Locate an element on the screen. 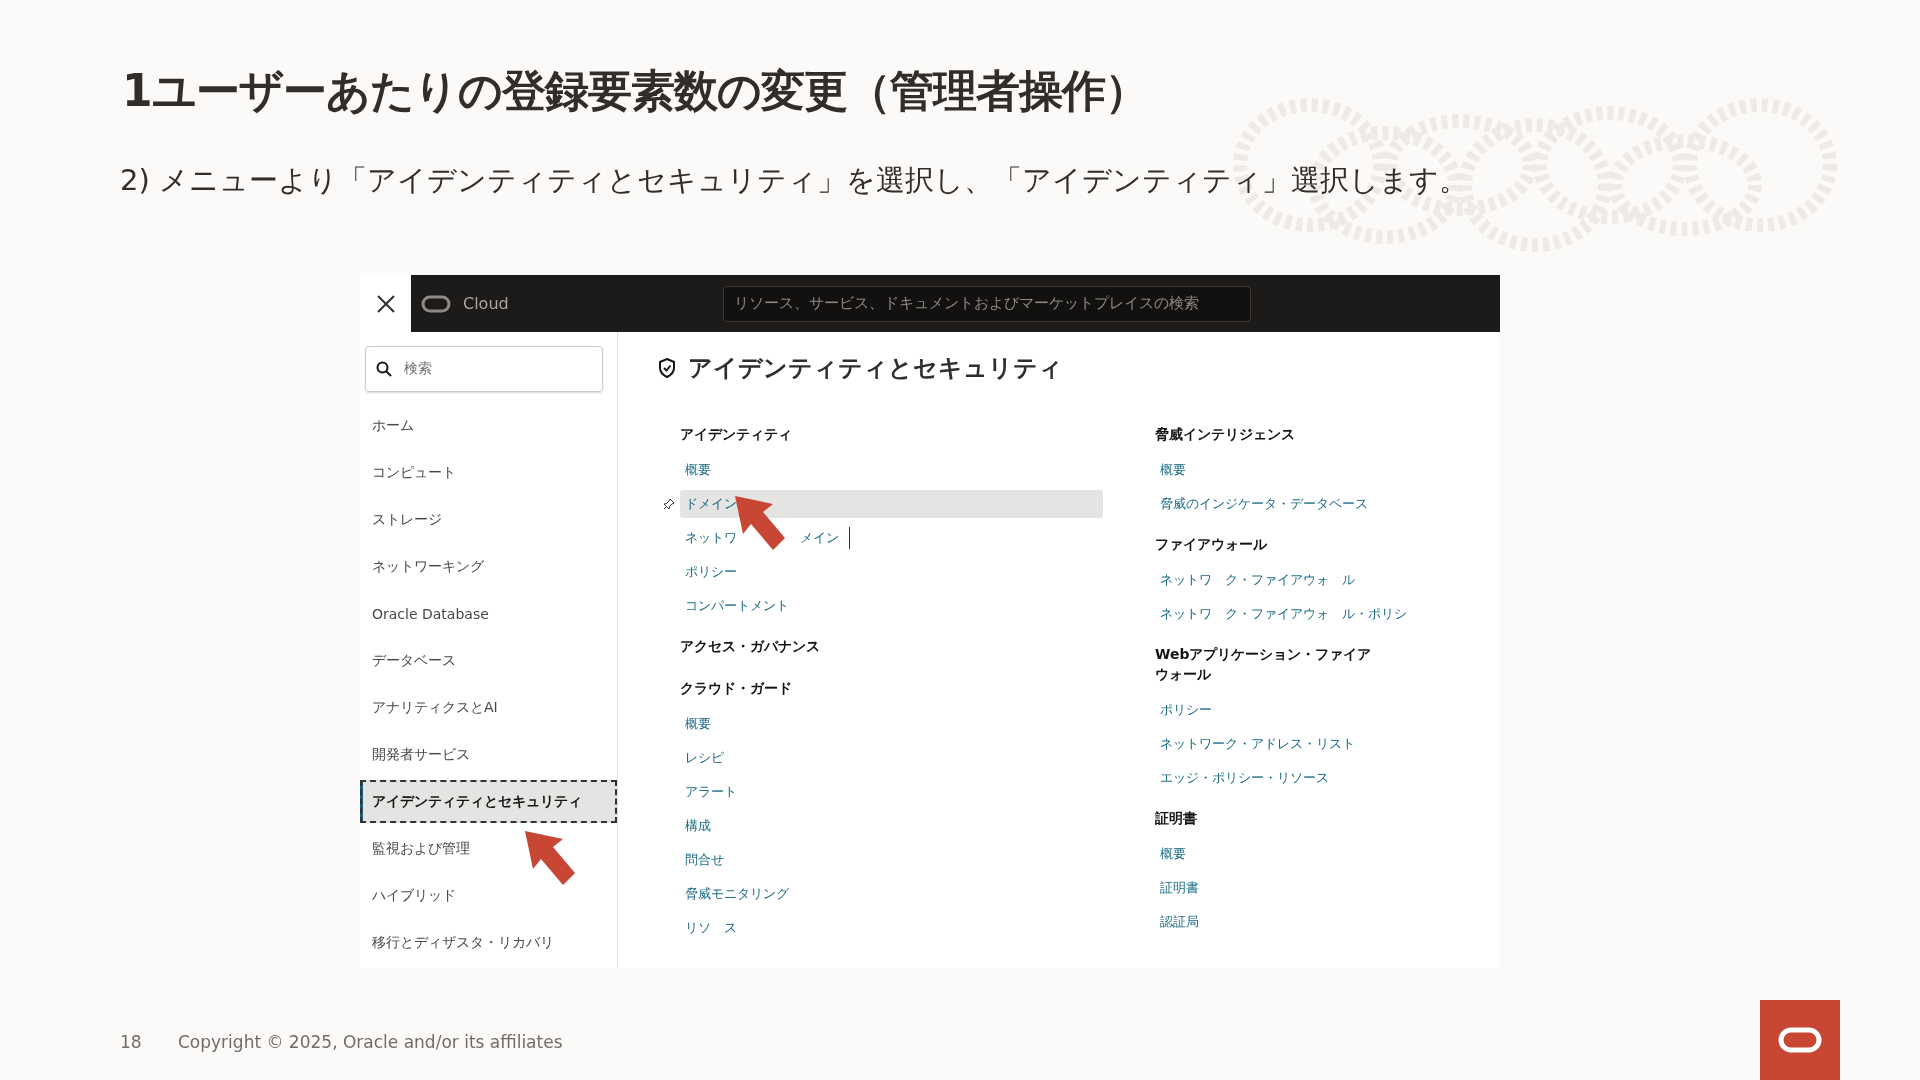  section-heading: 証明書 is located at coordinates (1176, 818).